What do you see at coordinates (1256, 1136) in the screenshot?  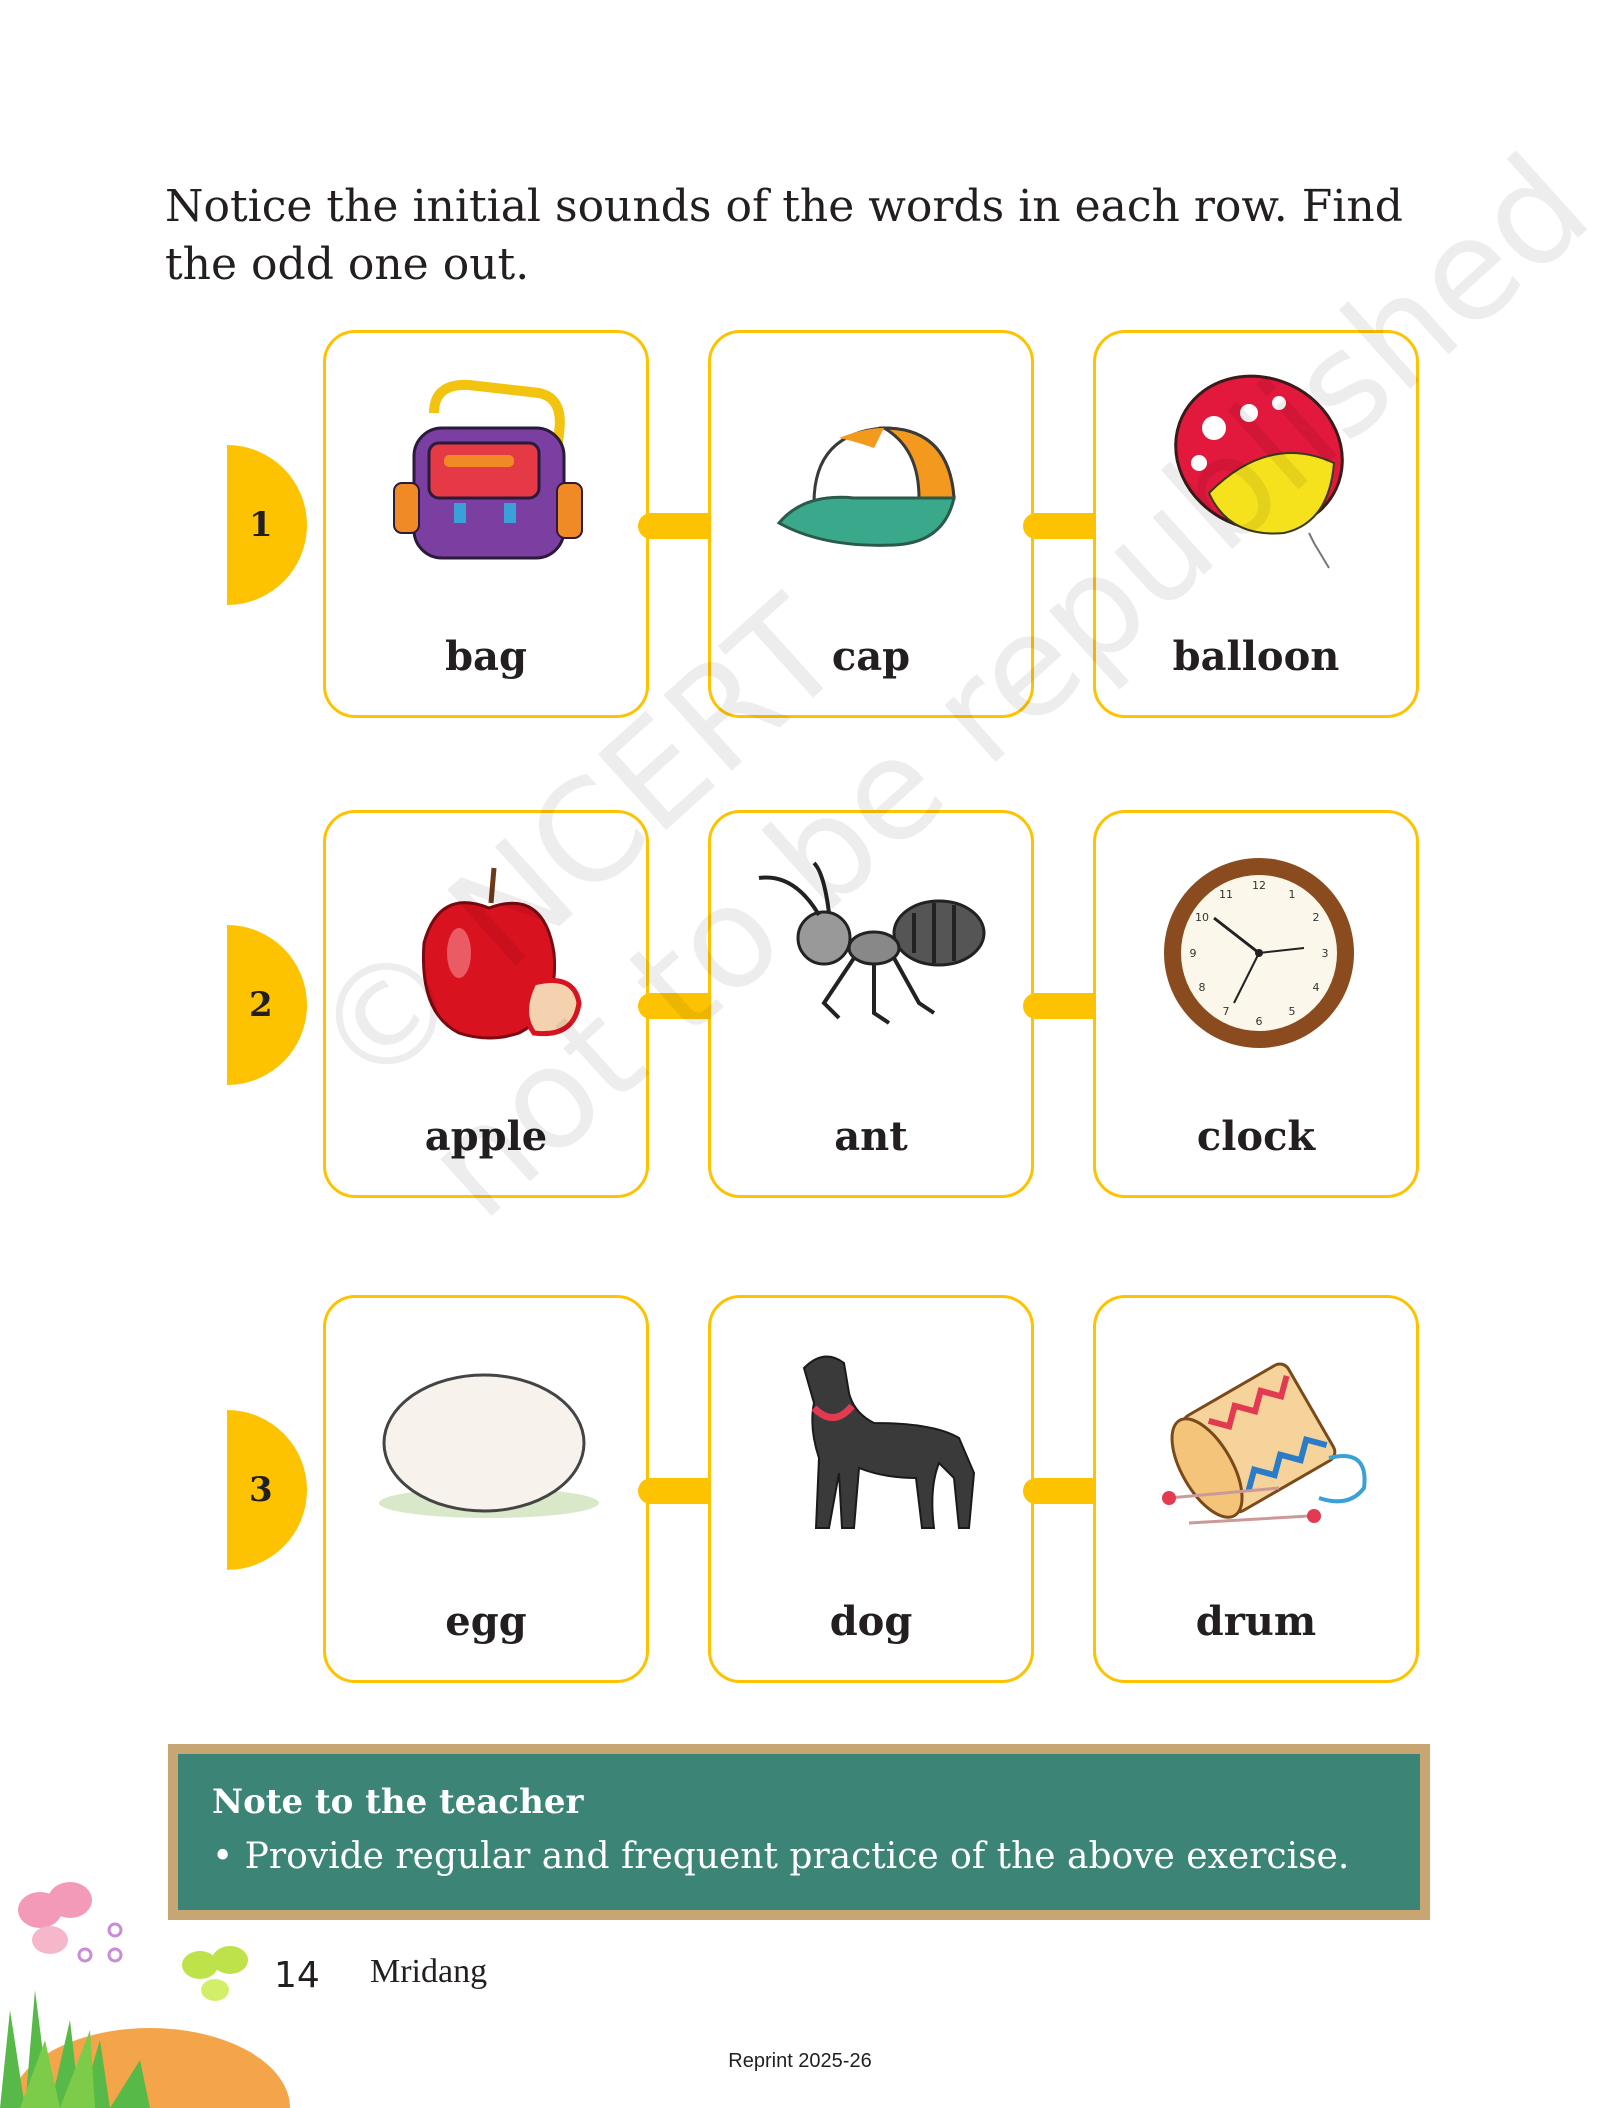 I see `card-word: clock` at bounding box center [1256, 1136].